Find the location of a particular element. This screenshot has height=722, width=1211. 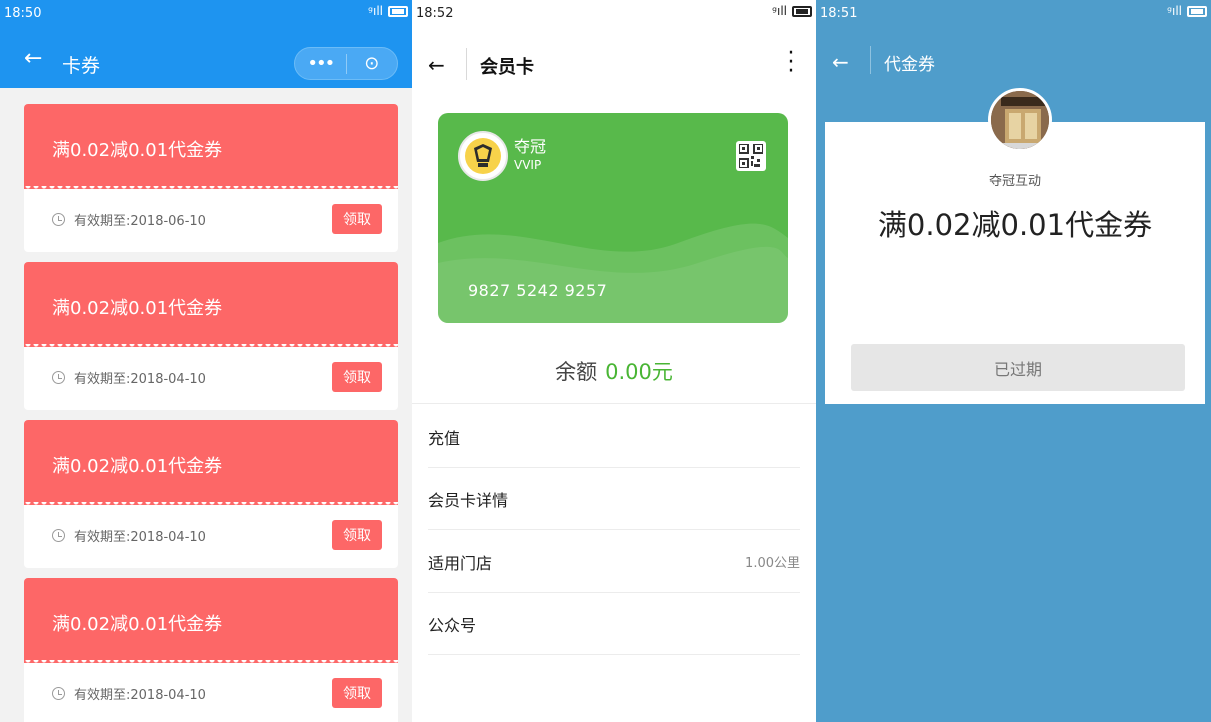

balance-label: 余额 is located at coordinates (576, 372).